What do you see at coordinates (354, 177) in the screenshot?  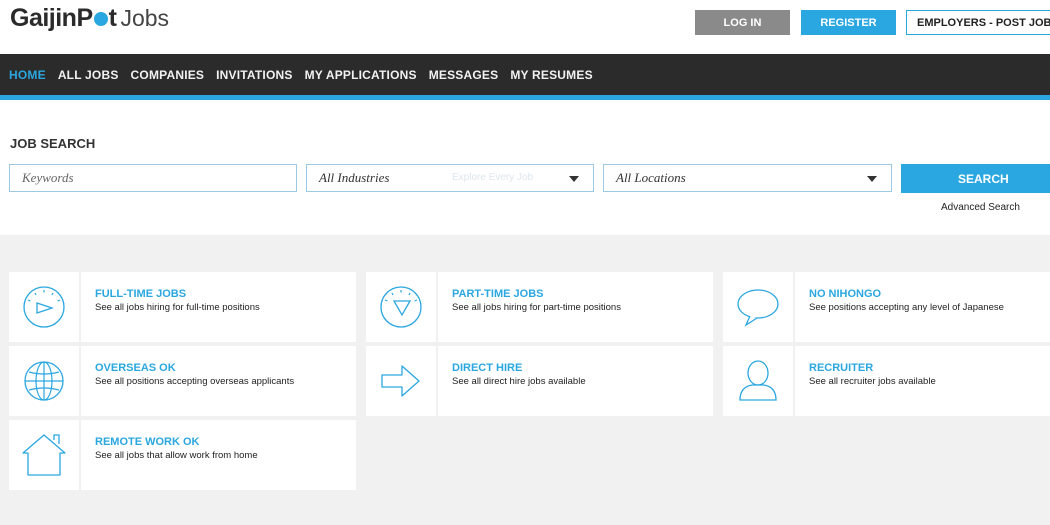 I see `industries-selected-value: All Industries` at bounding box center [354, 177].